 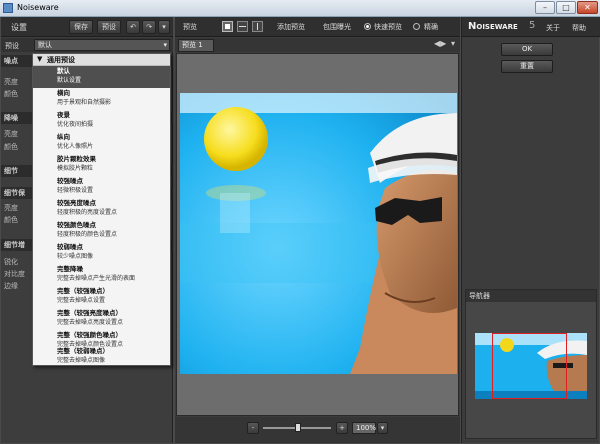 What do you see at coordinates (545, 7) in the screenshot?
I see `minimize-button: –` at bounding box center [545, 7].